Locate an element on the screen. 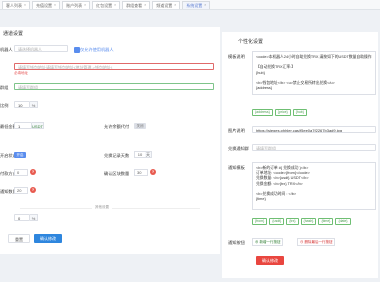 The image size is (380, 282). order-label: 兑换记录天数 is located at coordinates (117, 155).